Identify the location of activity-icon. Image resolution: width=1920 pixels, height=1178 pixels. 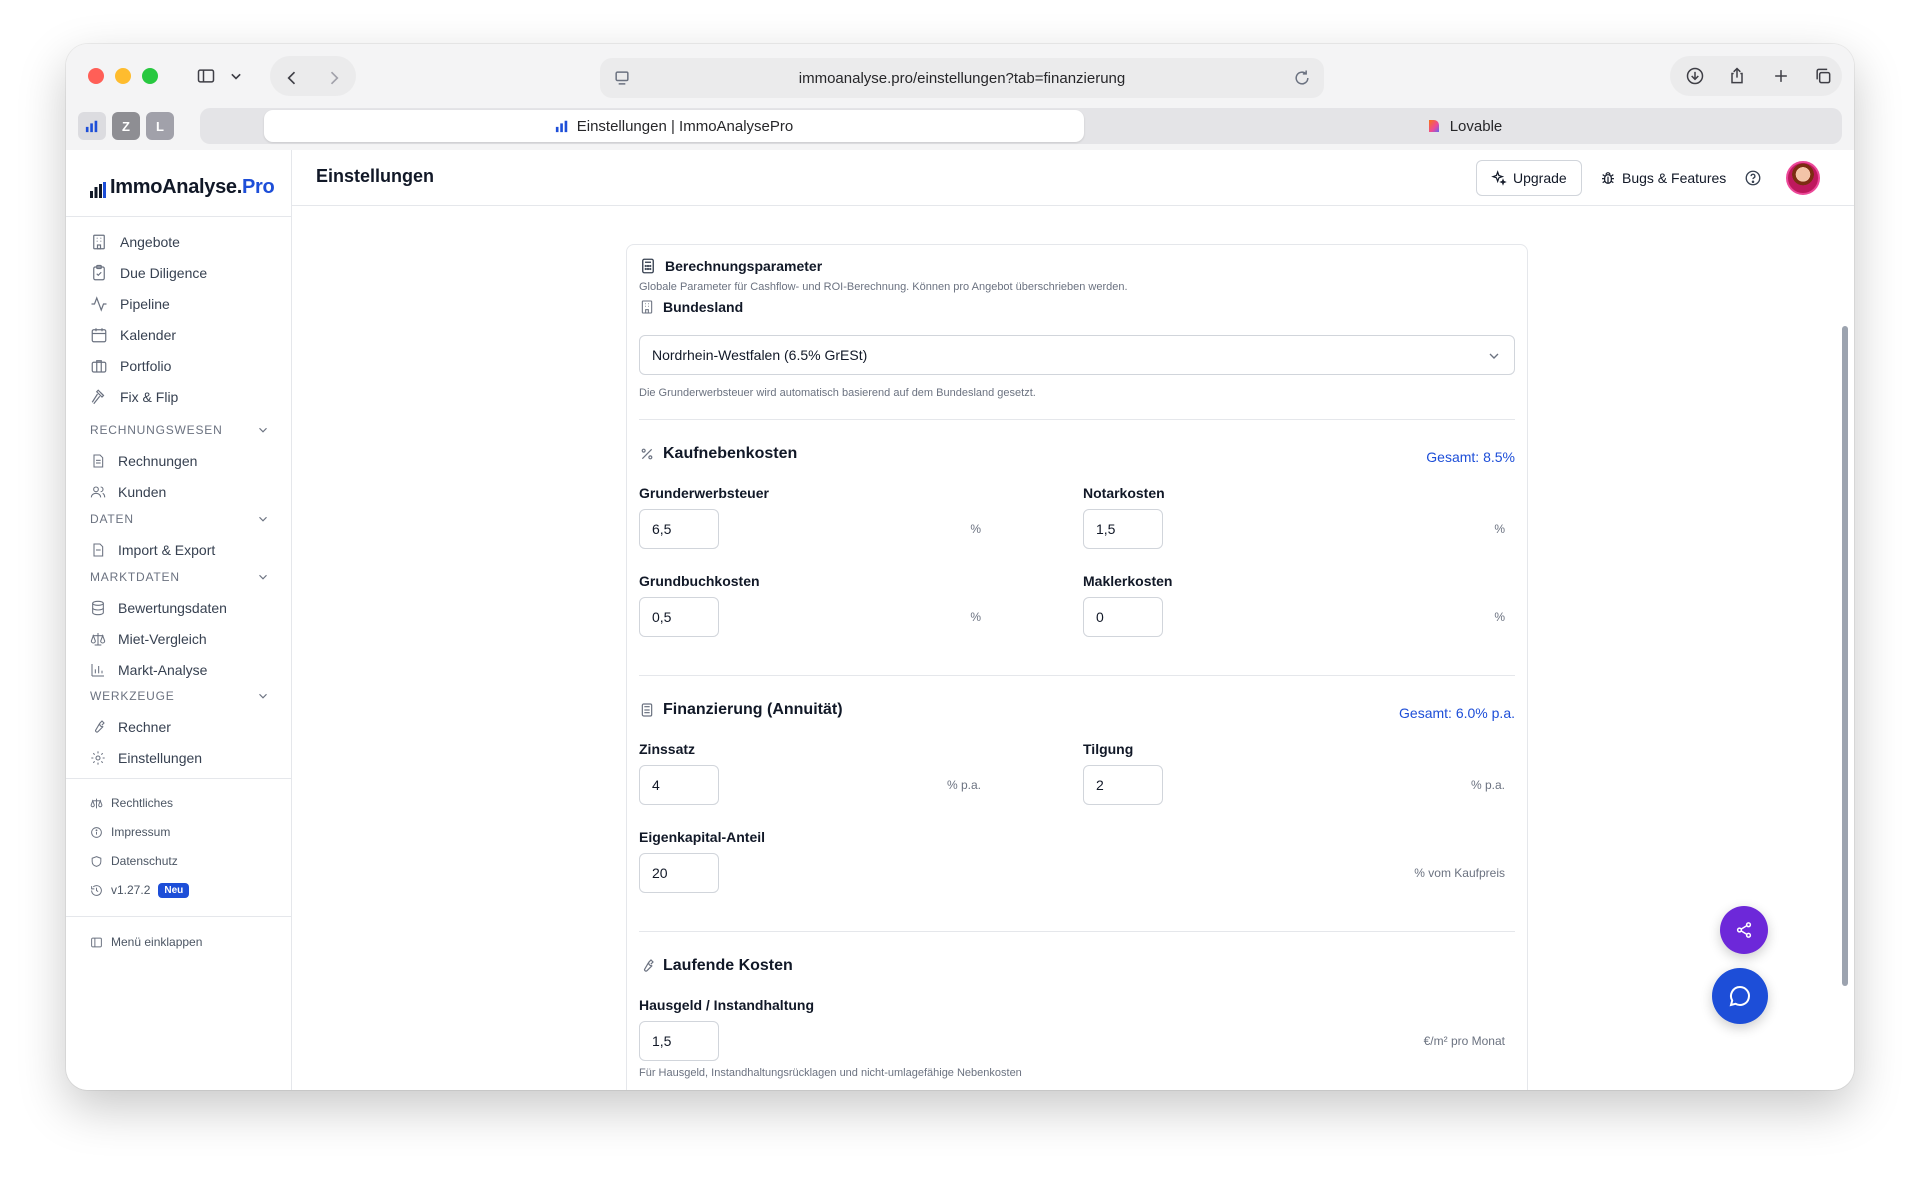
(99, 304).